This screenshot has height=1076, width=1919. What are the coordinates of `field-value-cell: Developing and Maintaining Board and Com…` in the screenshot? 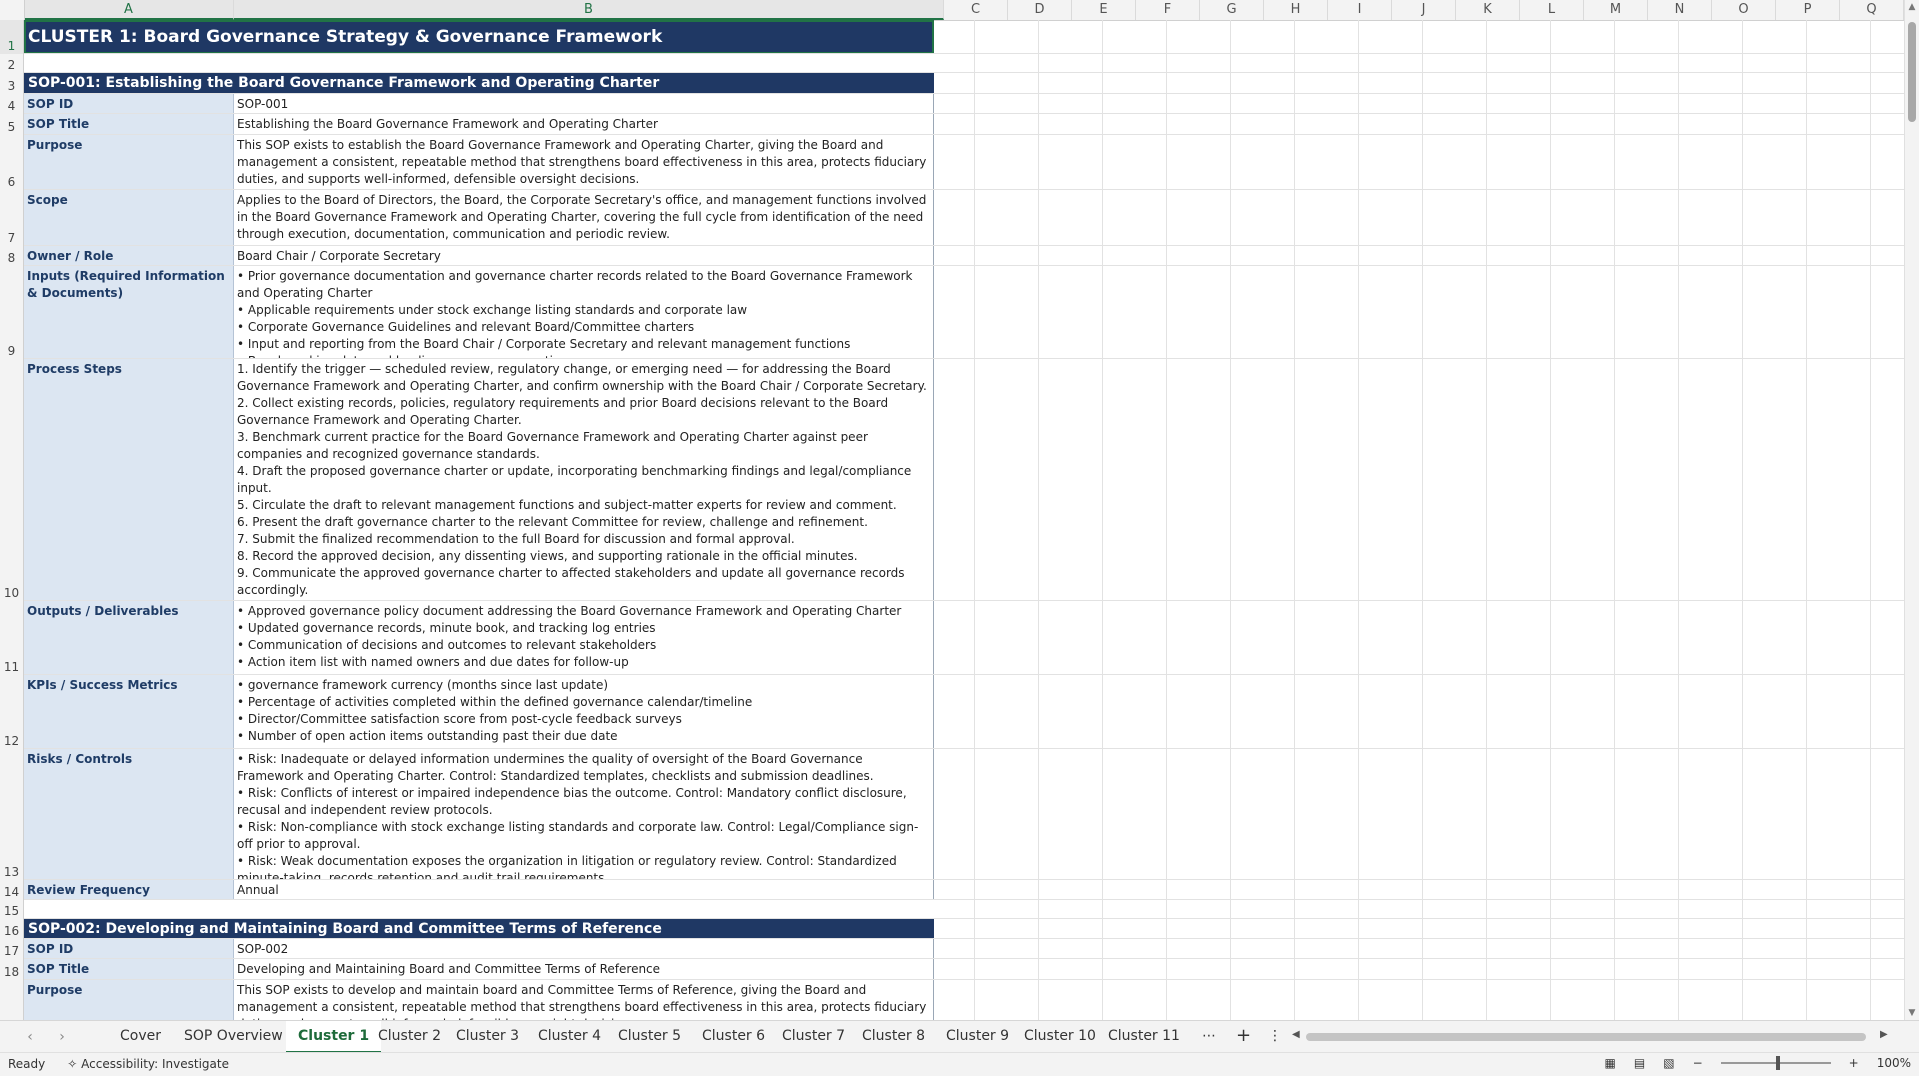 It's located at (584, 969).